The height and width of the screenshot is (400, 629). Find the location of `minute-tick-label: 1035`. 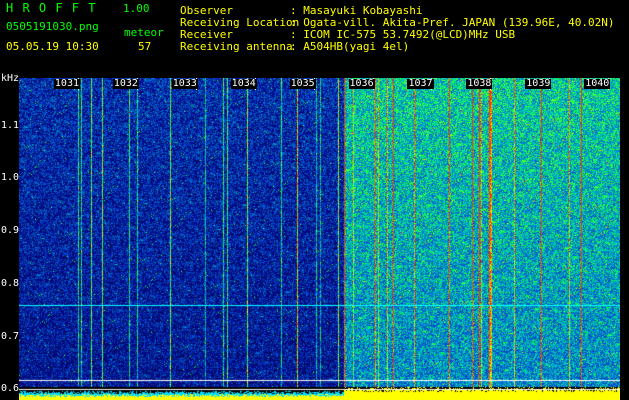

minute-tick-label: 1035 is located at coordinates (302, 83).